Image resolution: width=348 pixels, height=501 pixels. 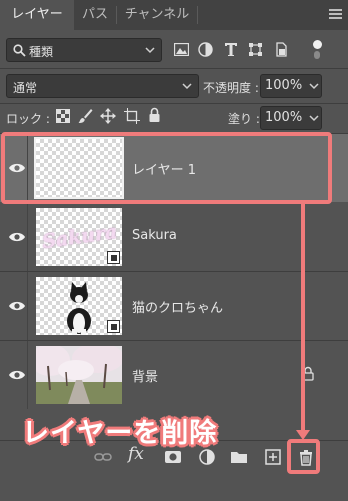 I want to click on highlight-selected-layer, so click(x=166, y=168).